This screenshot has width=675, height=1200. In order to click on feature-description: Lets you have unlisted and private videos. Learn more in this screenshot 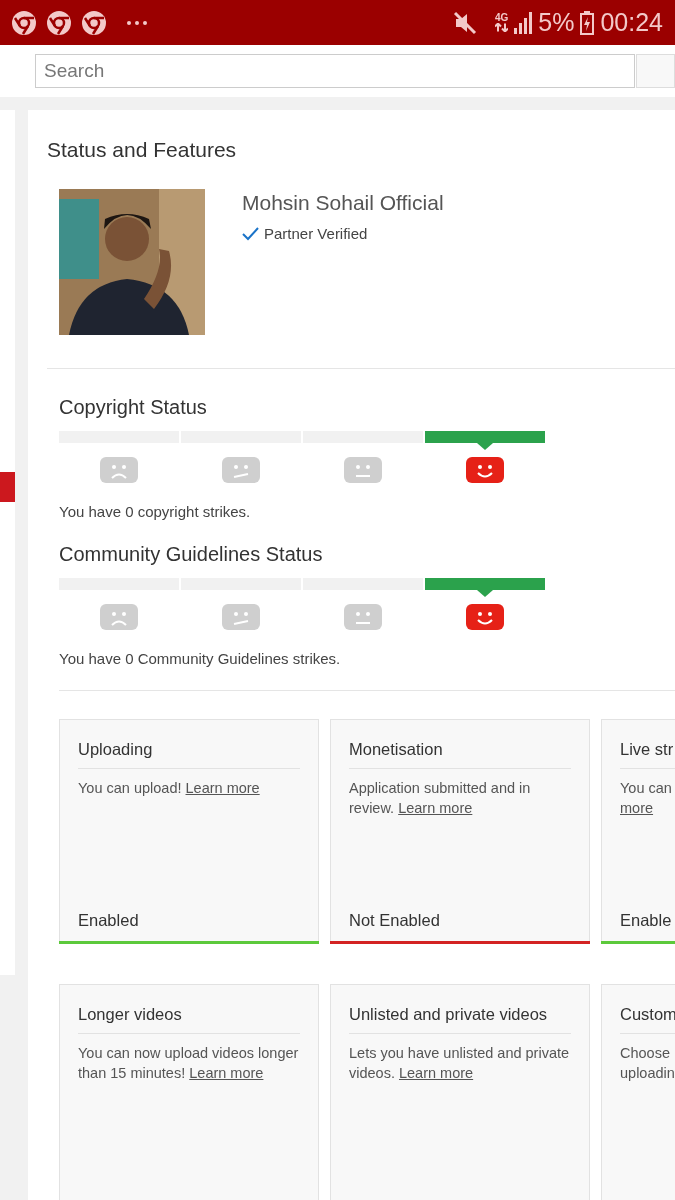, I will do `click(460, 1063)`.